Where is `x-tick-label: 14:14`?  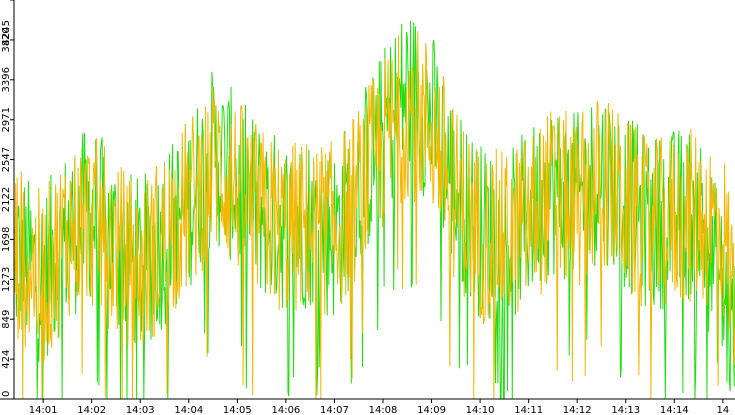 x-tick-label: 14:14 is located at coordinates (674, 410).